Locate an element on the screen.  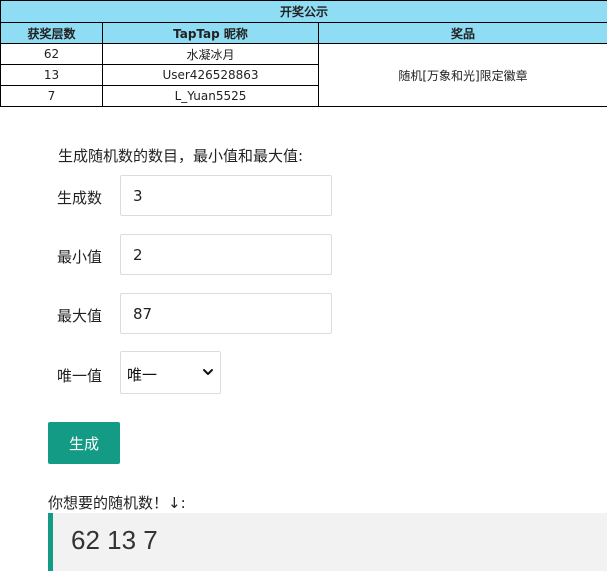
unique-label: 唯一值 is located at coordinates (80, 376).